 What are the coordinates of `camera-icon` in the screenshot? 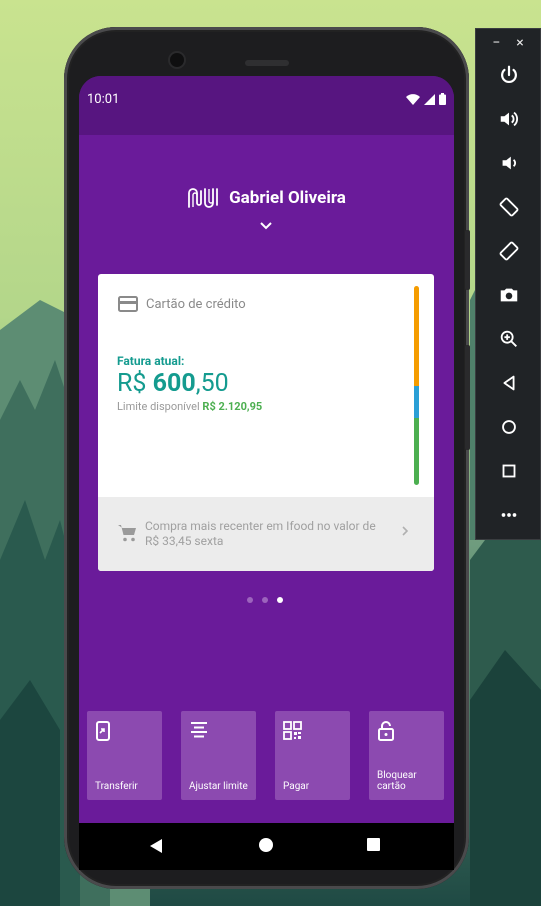 It's located at (509, 295).